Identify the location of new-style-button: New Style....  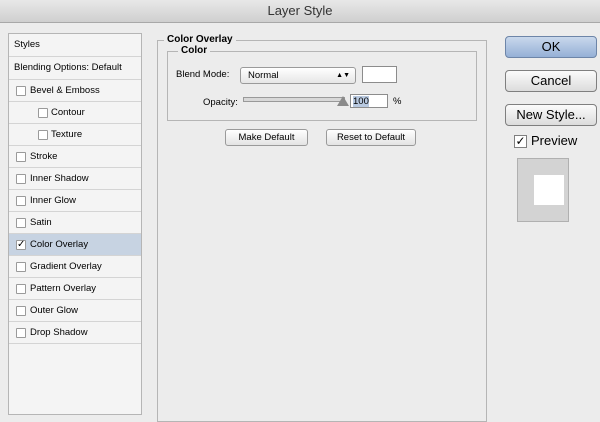
(551, 115).